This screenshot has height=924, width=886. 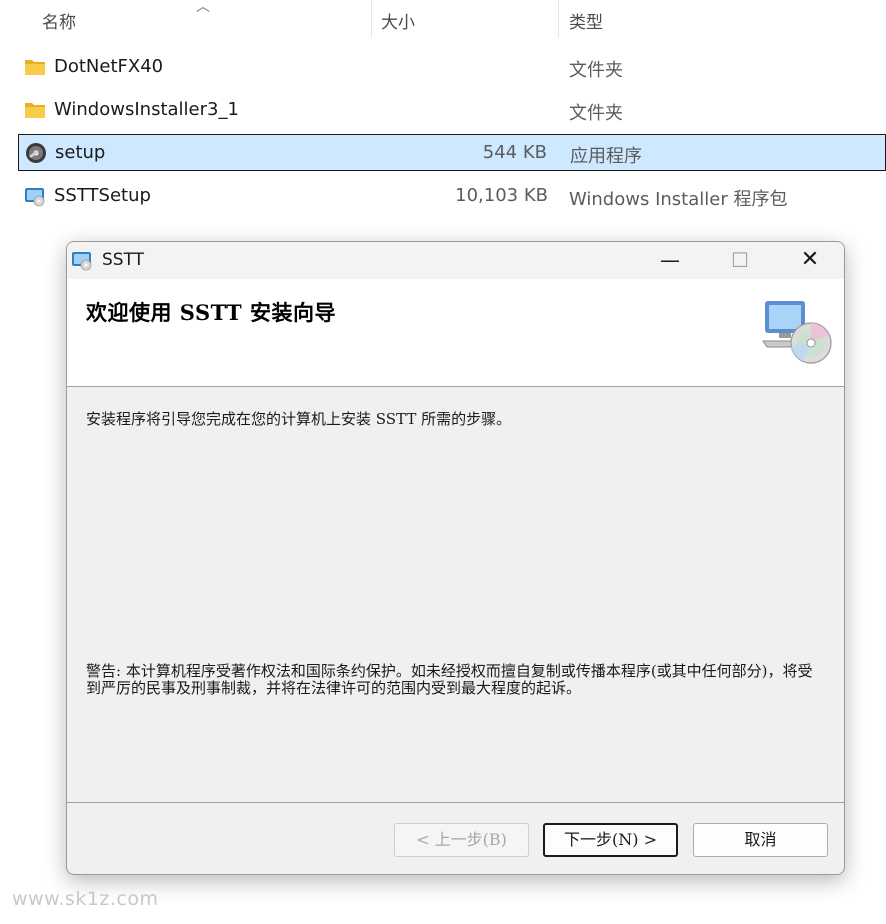 I want to click on file-type: Windows Installer 程序包, so click(x=678, y=199).